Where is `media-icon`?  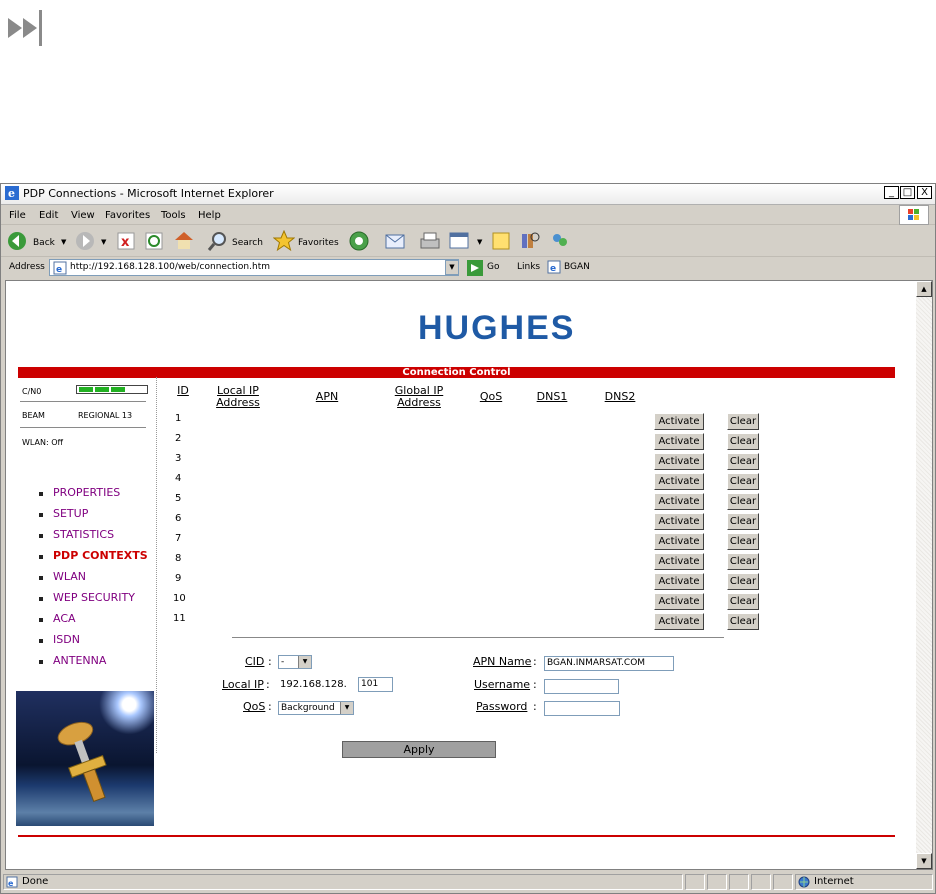 media-icon is located at coordinates (359, 241).